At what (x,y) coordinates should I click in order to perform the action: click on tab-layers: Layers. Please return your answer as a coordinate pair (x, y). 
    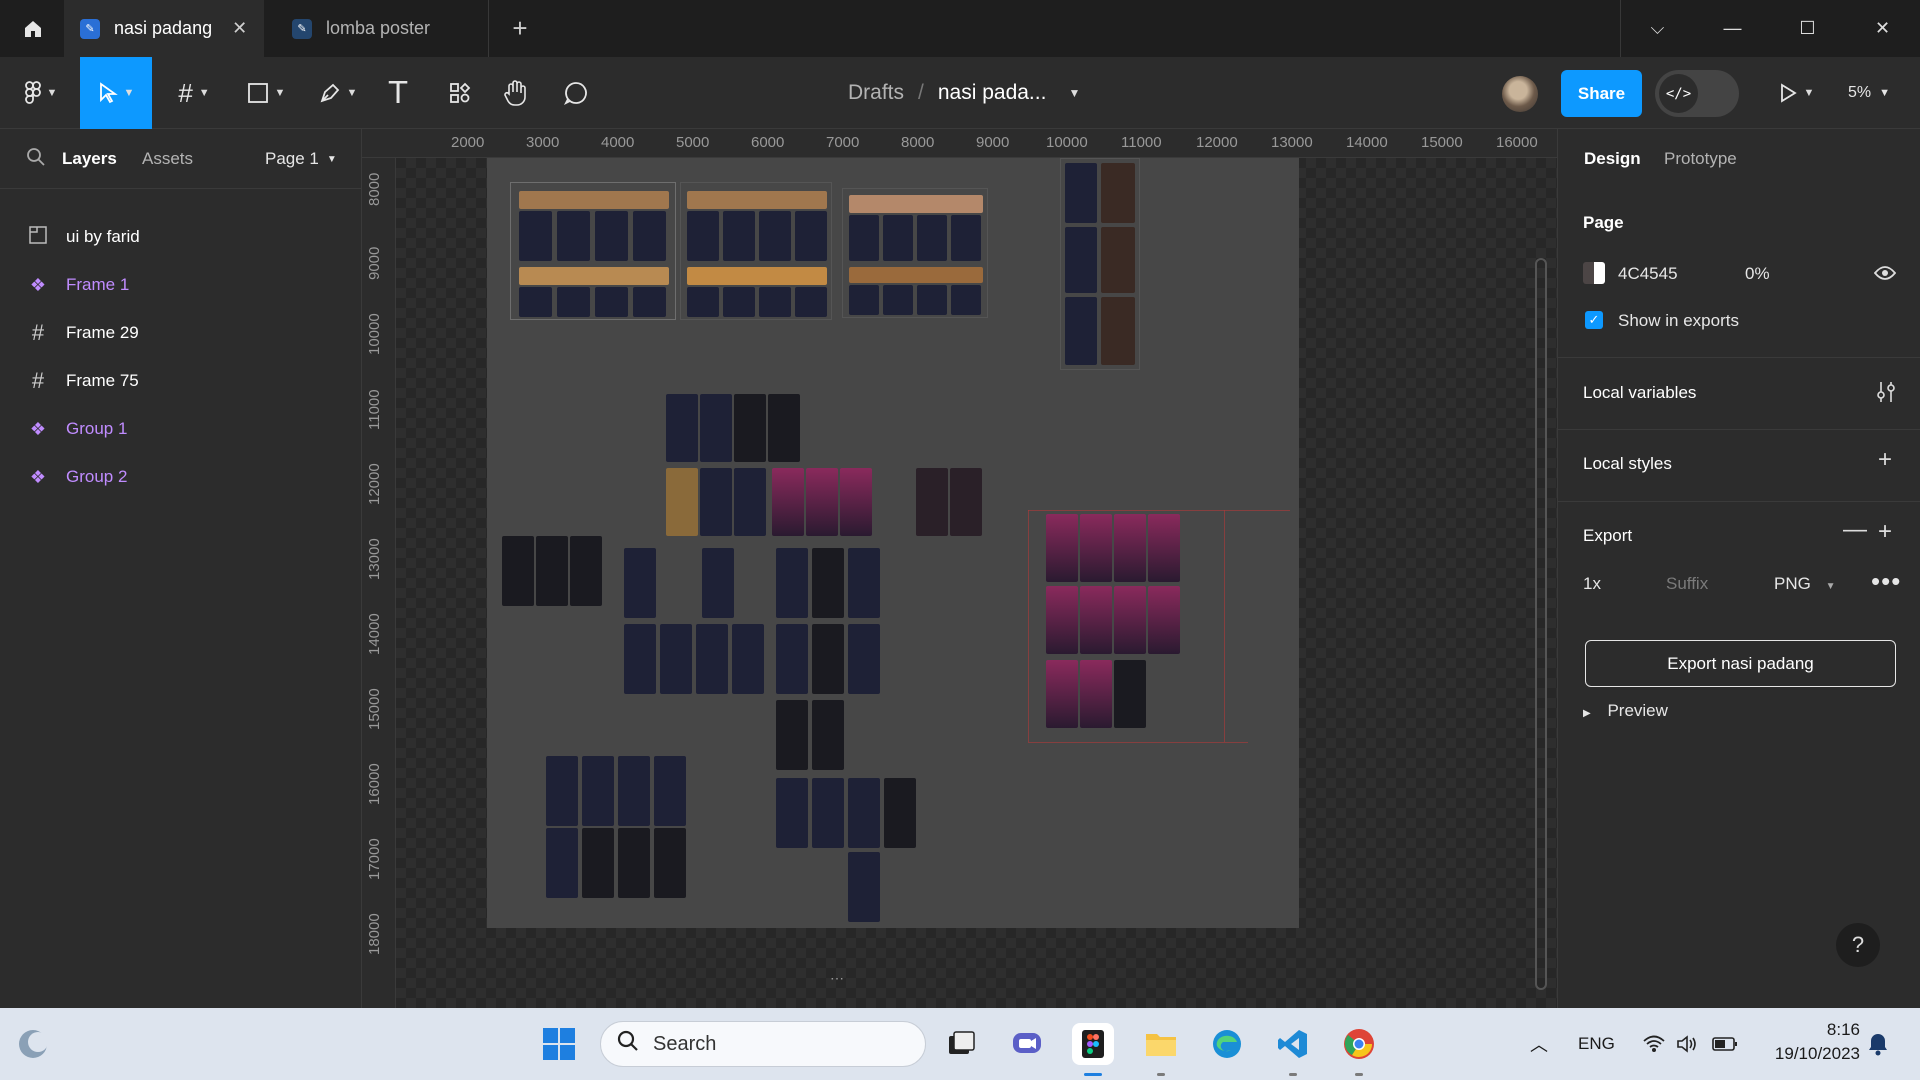
    Looking at the image, I should click on (89, 159).